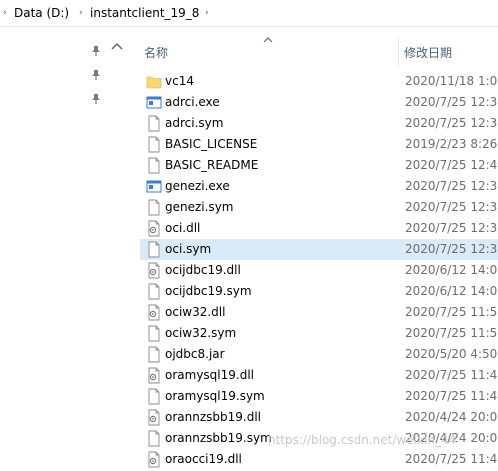 The height and width of the screenshot is (471, 498). What do you see at coordinates (319, 270) in the screenshot?
I see `file-row: ocijdbc19.dll 2020/6/12 14:08` at bounding box center [319, 270].